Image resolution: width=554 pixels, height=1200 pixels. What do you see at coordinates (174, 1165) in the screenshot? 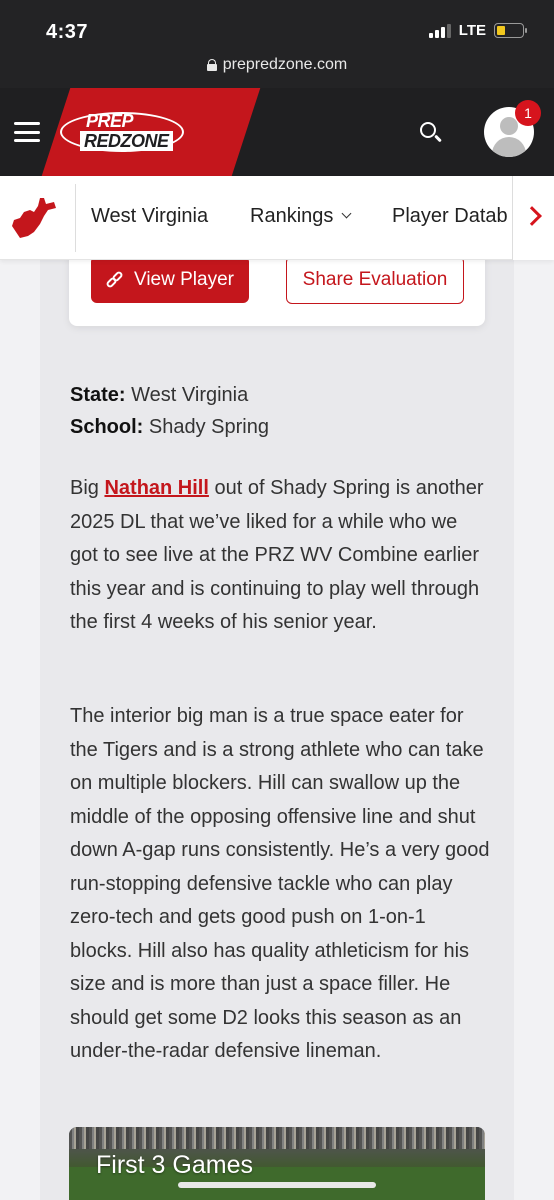
I see `video-title: First 3 Games` at bounding box center [174, 1165].